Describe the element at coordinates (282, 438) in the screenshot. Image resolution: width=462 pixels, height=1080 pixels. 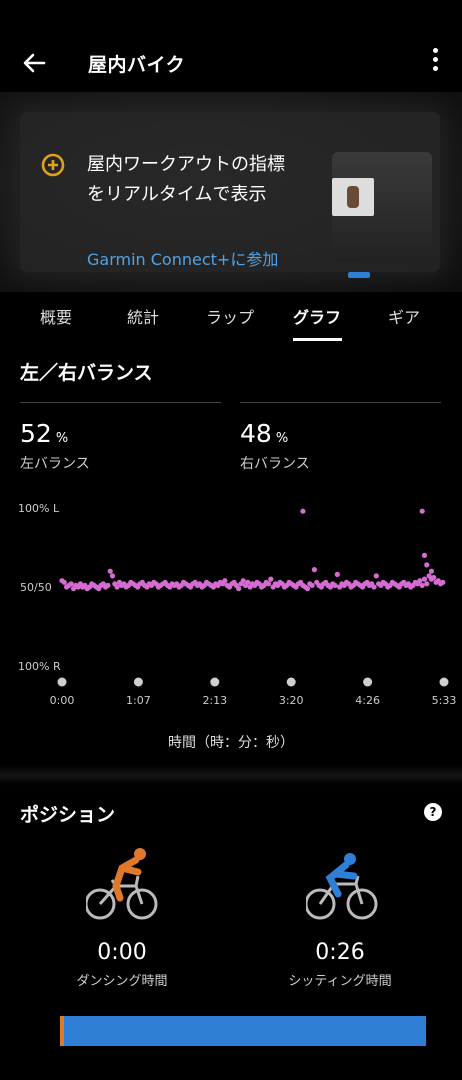
I see `right-balance-unit: %` at that location.